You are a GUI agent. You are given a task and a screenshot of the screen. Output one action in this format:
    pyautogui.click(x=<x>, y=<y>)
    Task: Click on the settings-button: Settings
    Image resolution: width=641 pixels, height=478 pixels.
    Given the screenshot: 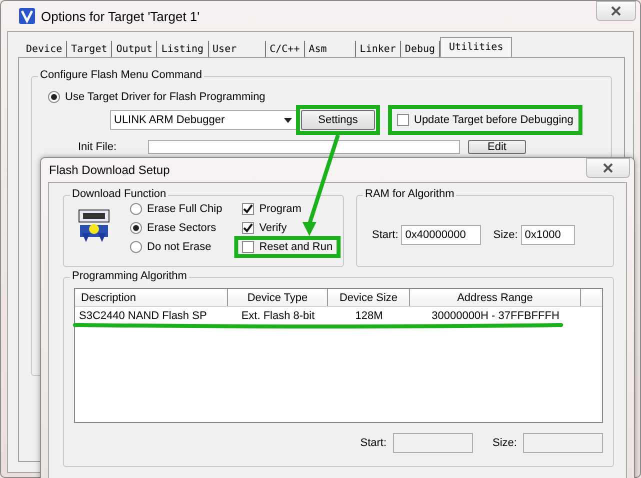 What is the action you would take?
    pyautogui.click(x=338, y=120)
    